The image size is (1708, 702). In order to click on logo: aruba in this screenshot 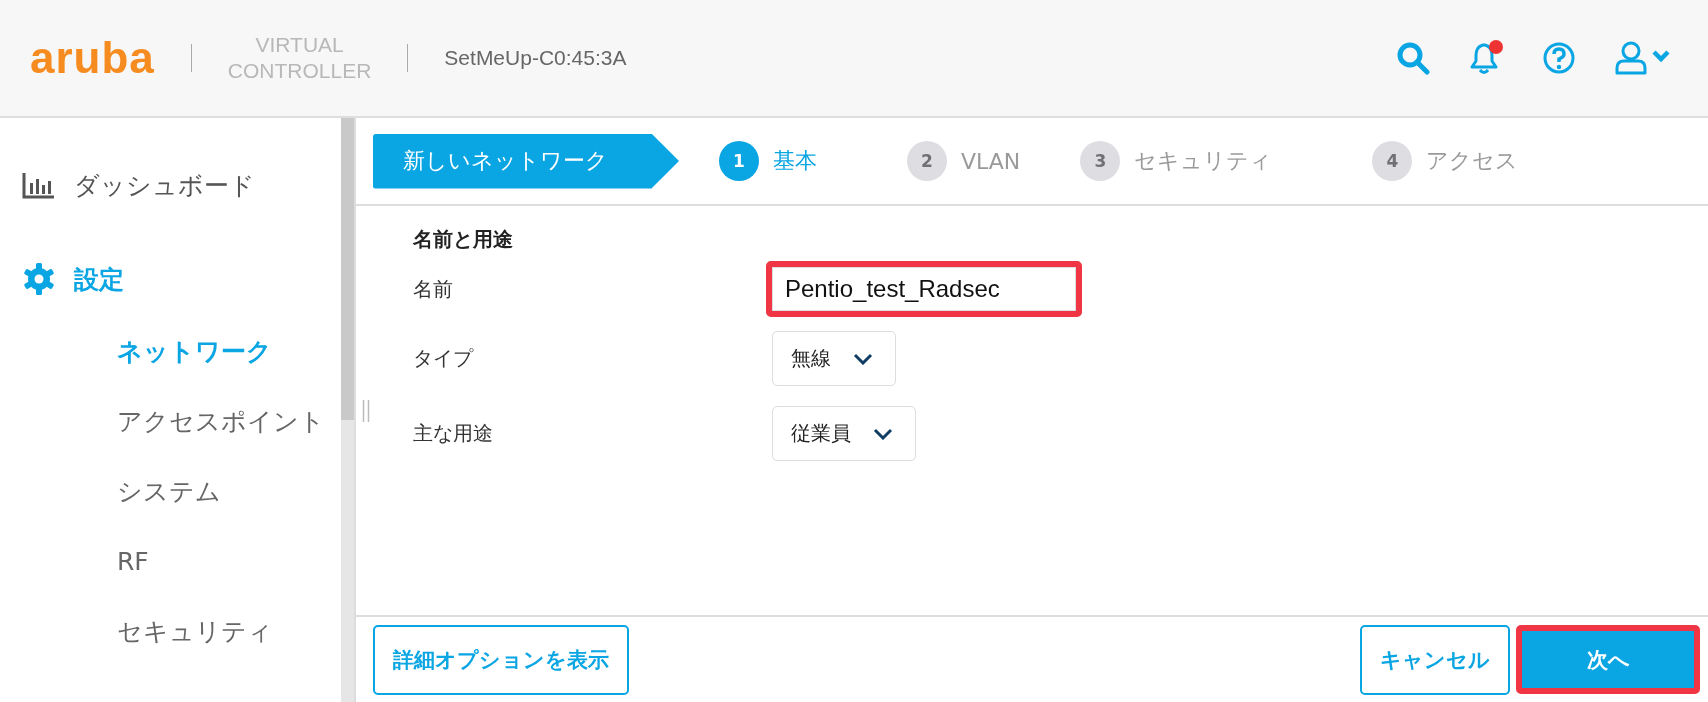, I will do `click(92, 58)`.